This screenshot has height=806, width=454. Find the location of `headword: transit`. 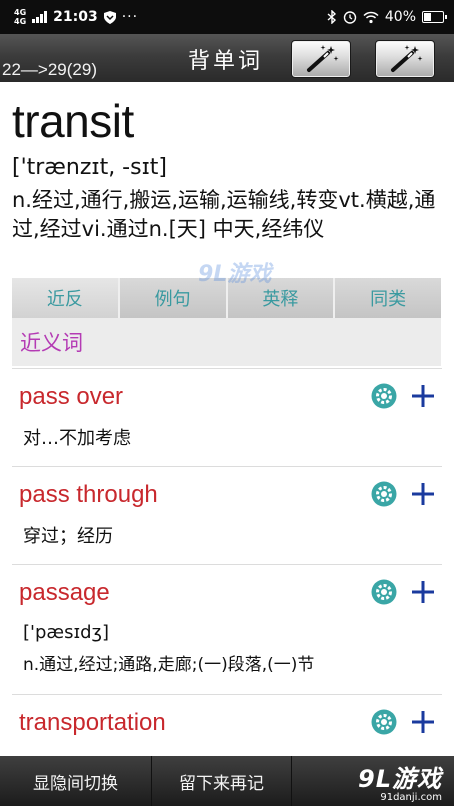

headword: transit is located at coordinates (73, 121).